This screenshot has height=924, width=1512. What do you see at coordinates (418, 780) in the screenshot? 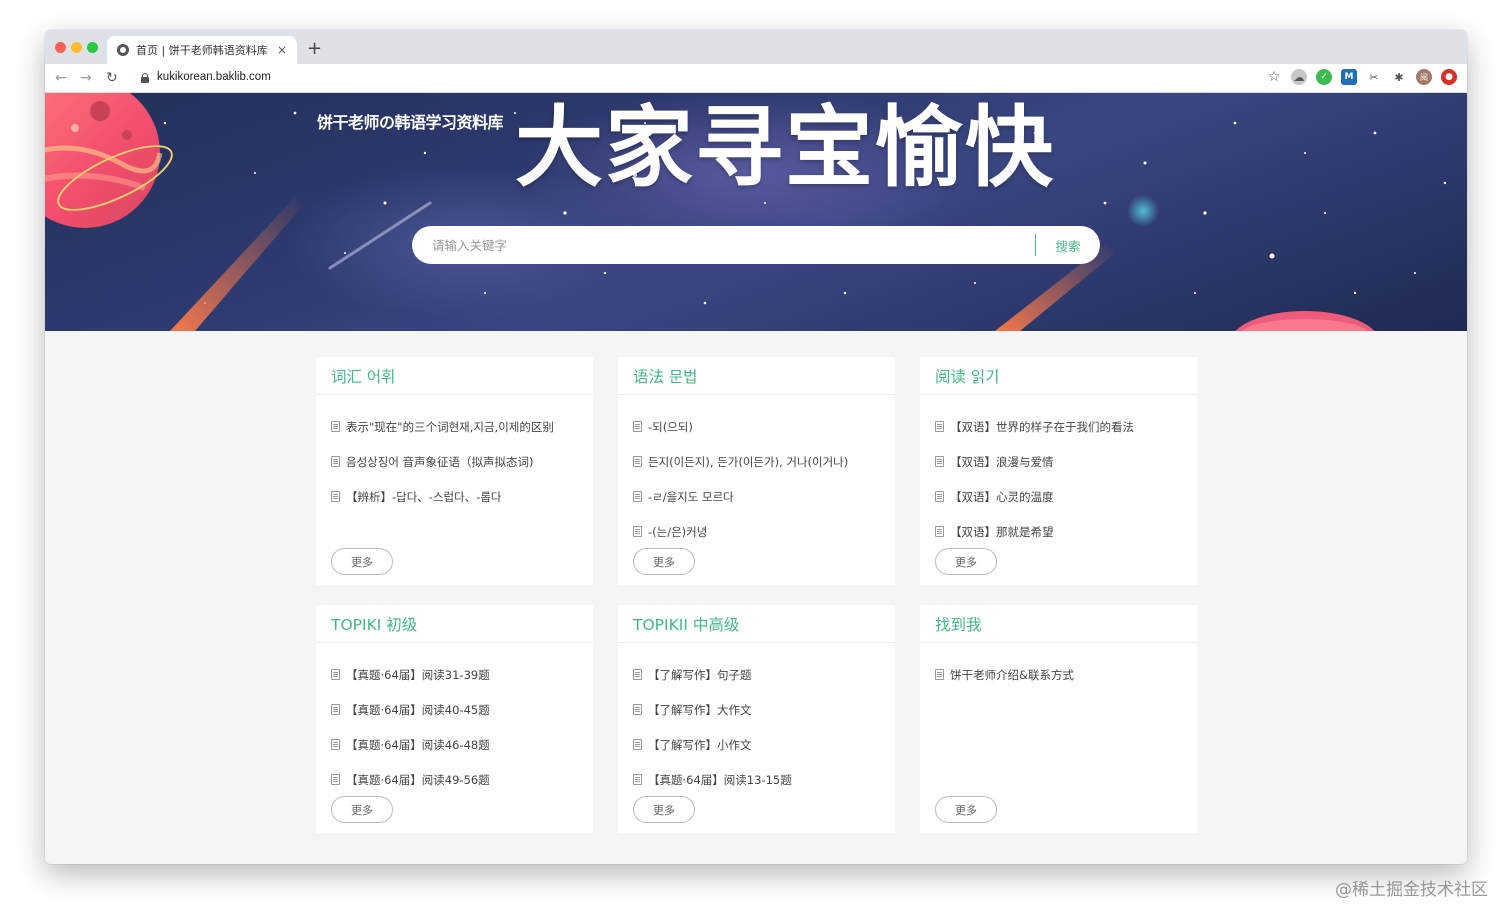
I see `article-link: 【真题·64届】阅读49-56题` at bounding box center [418, 780].